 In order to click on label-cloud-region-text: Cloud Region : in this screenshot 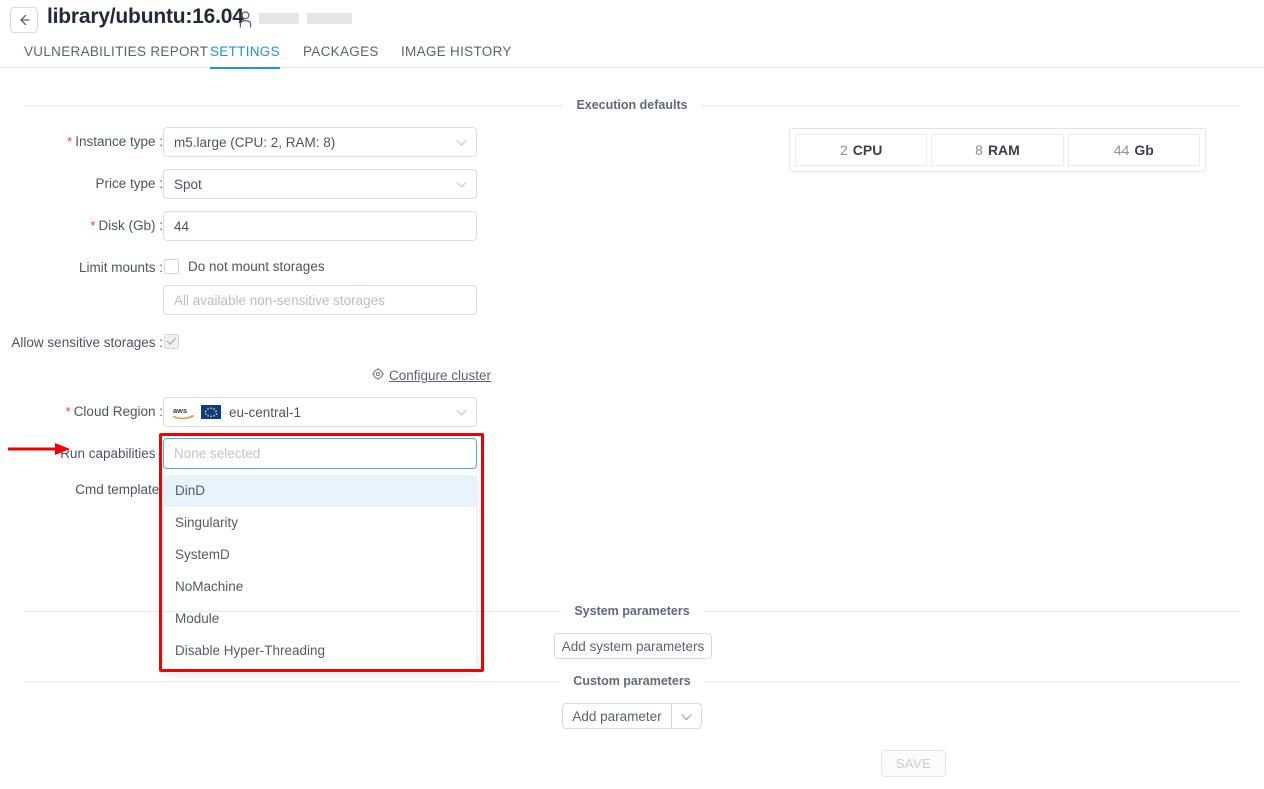, I will do `click(118, 411)`.